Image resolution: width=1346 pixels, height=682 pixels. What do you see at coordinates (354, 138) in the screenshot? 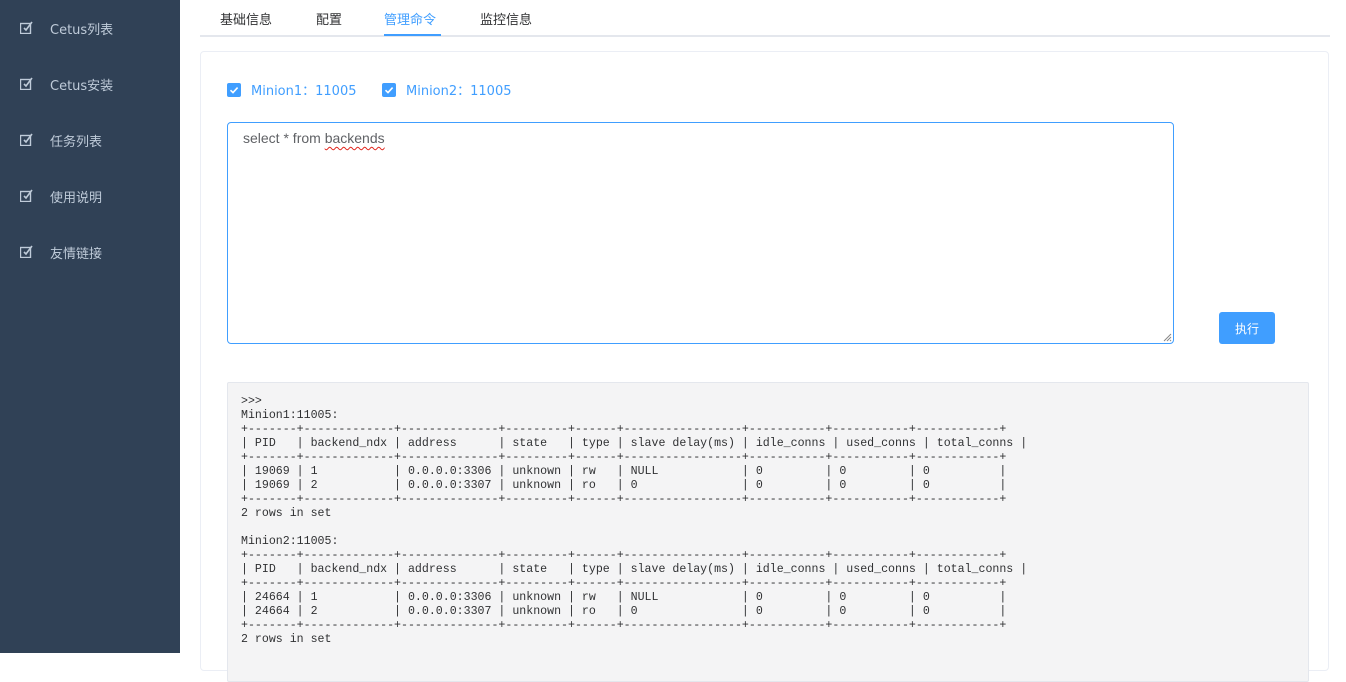
I see `query-table-name: backends` at bounding box center [354, 138].